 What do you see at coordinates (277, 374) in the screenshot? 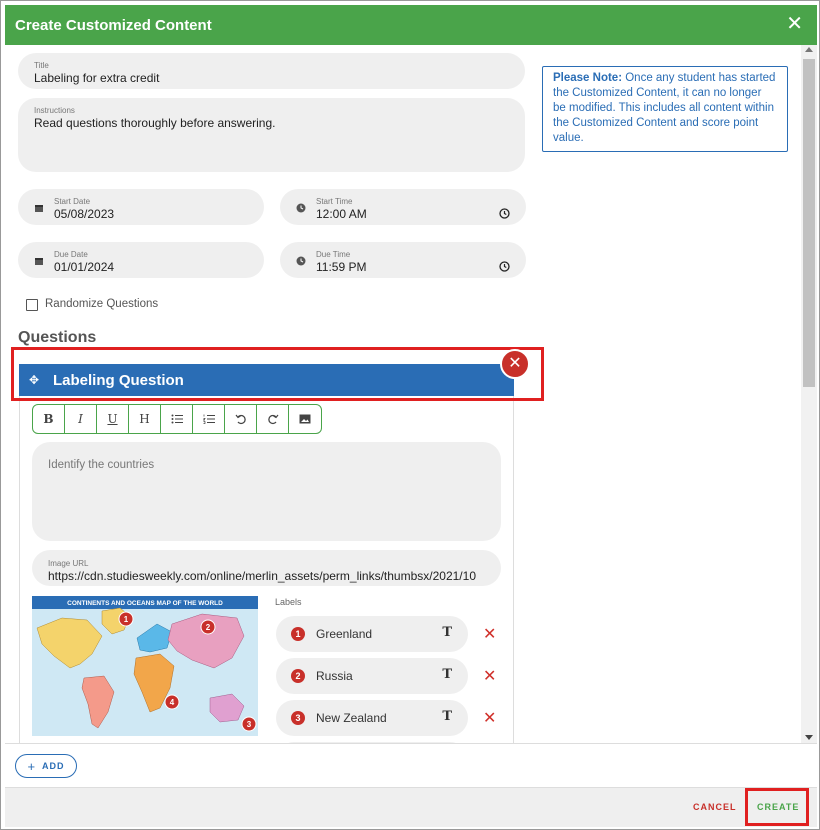
I see `highlight-box` at bounding box center [277, 374].